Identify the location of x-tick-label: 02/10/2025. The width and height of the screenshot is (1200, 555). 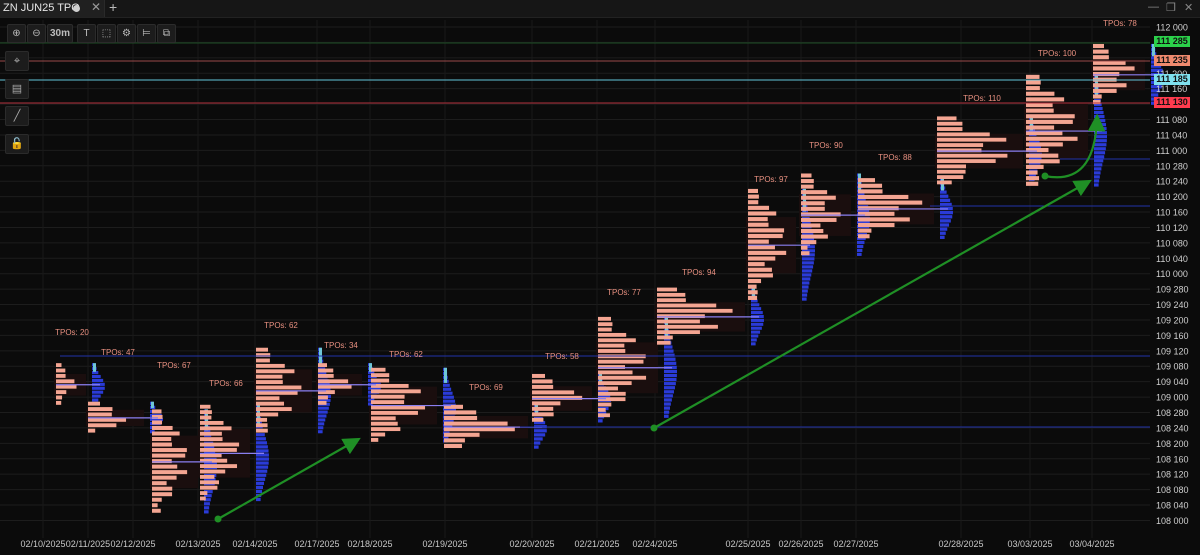
(42, 544).